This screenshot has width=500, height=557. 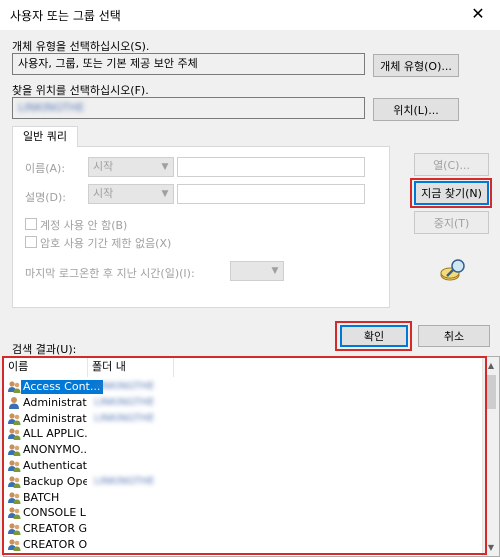 What do you see at coordinates (249, 482) in the screenshot?
I see `table-row: Backup Ope... LINKINGTHE` at bounding box center [249, 482].